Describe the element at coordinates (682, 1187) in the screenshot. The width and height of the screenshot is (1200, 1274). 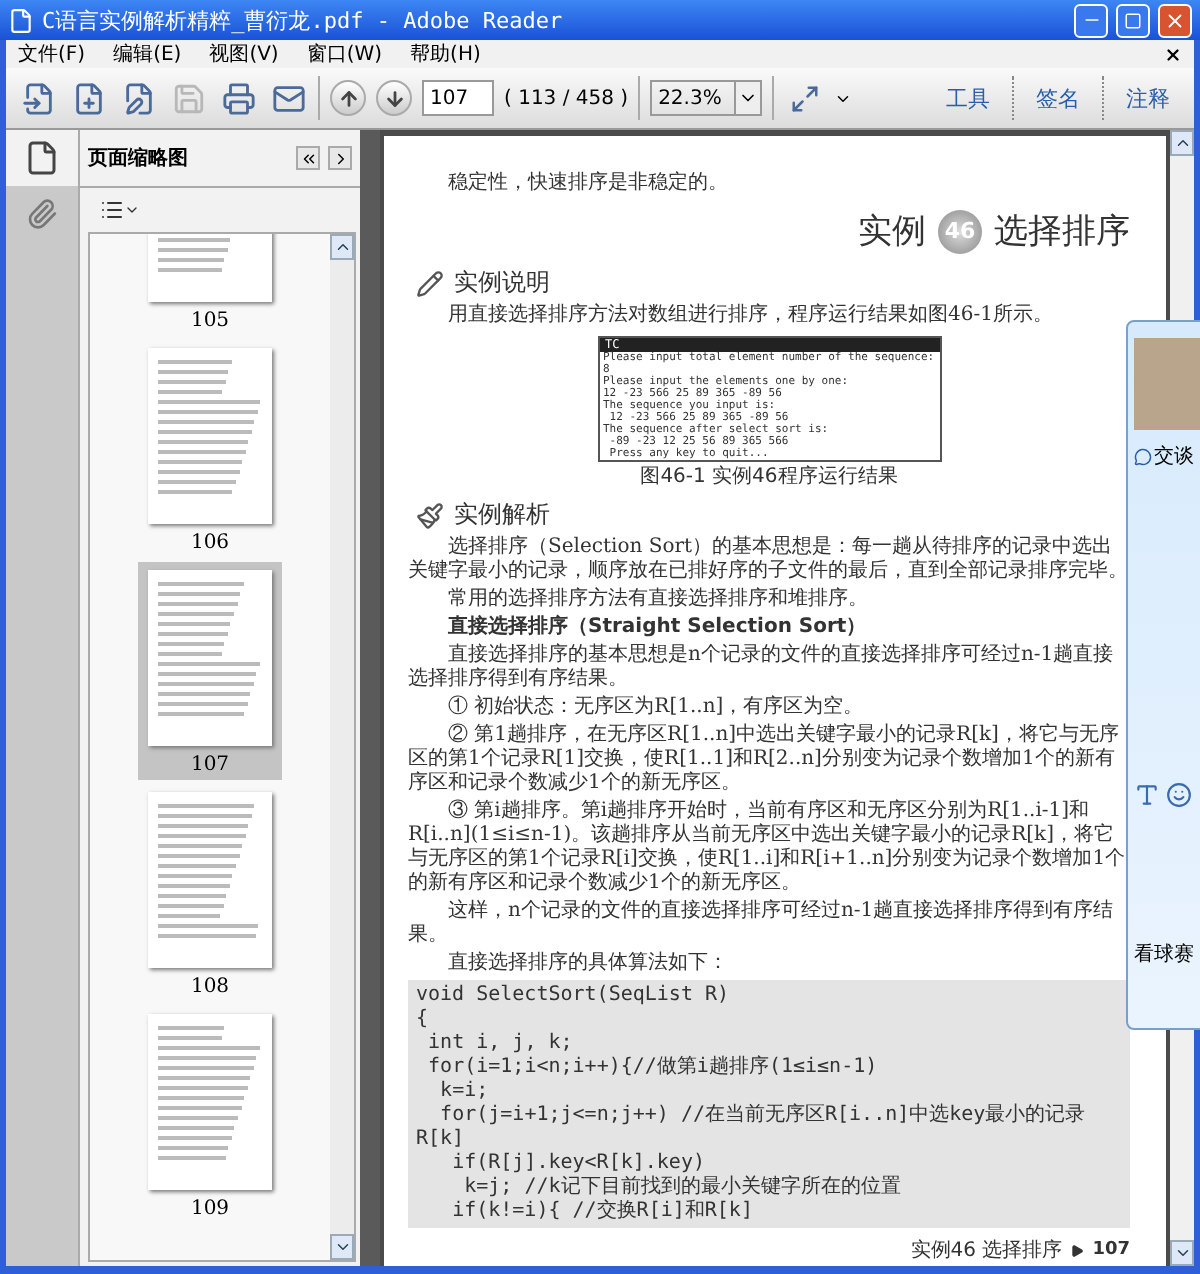
I see `code-line: k=j; //k记下目前找到的最小关键字所在的位置` at that location.